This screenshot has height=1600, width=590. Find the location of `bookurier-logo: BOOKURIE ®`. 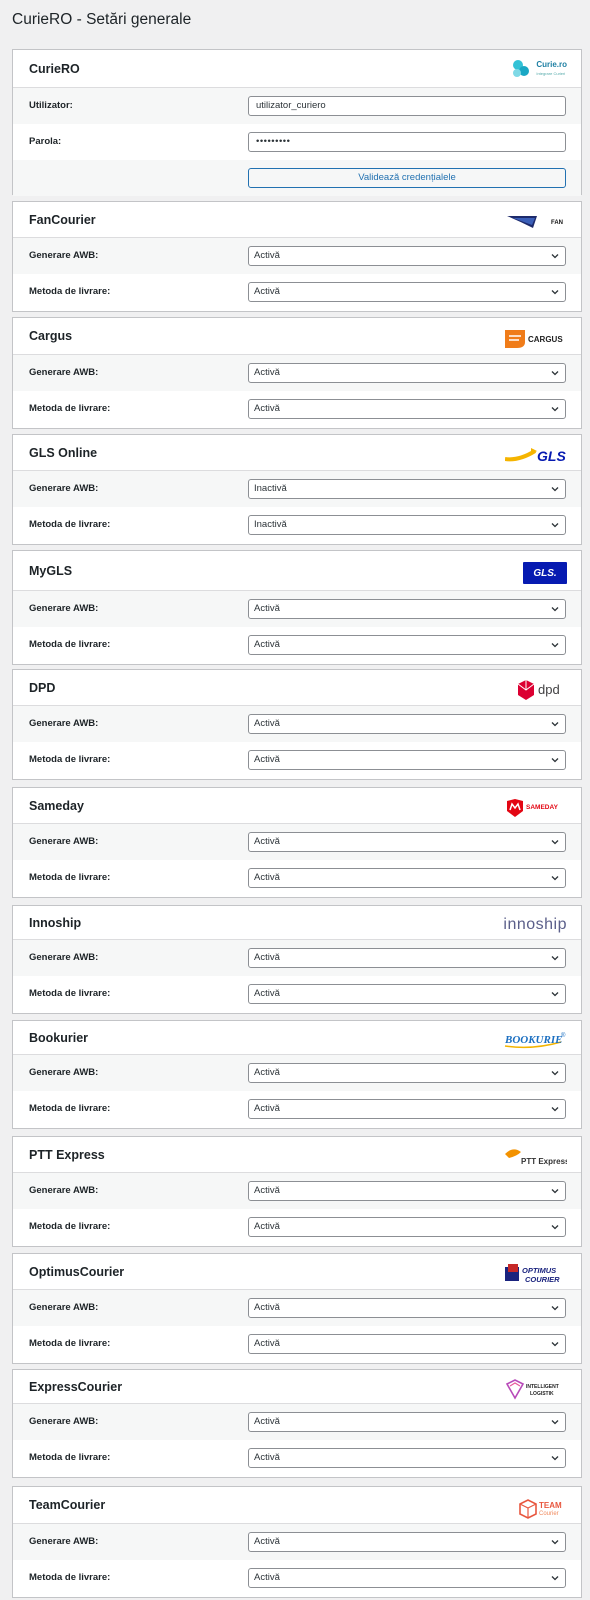

bookurier-logo: BOOKURIE ® is located at coordinates (535, 1040).